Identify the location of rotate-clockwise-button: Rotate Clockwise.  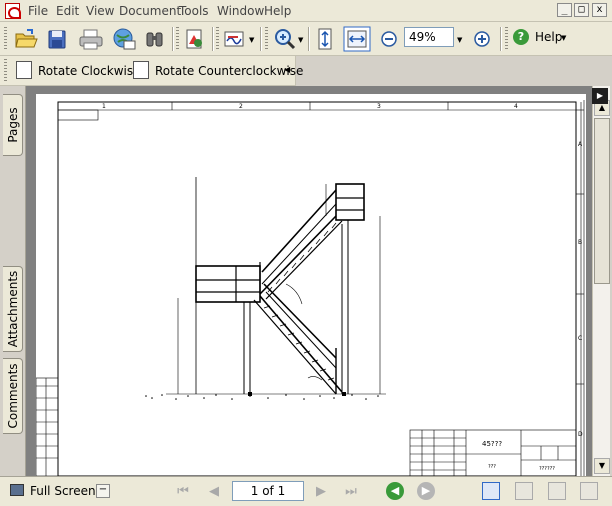
(78, 71).